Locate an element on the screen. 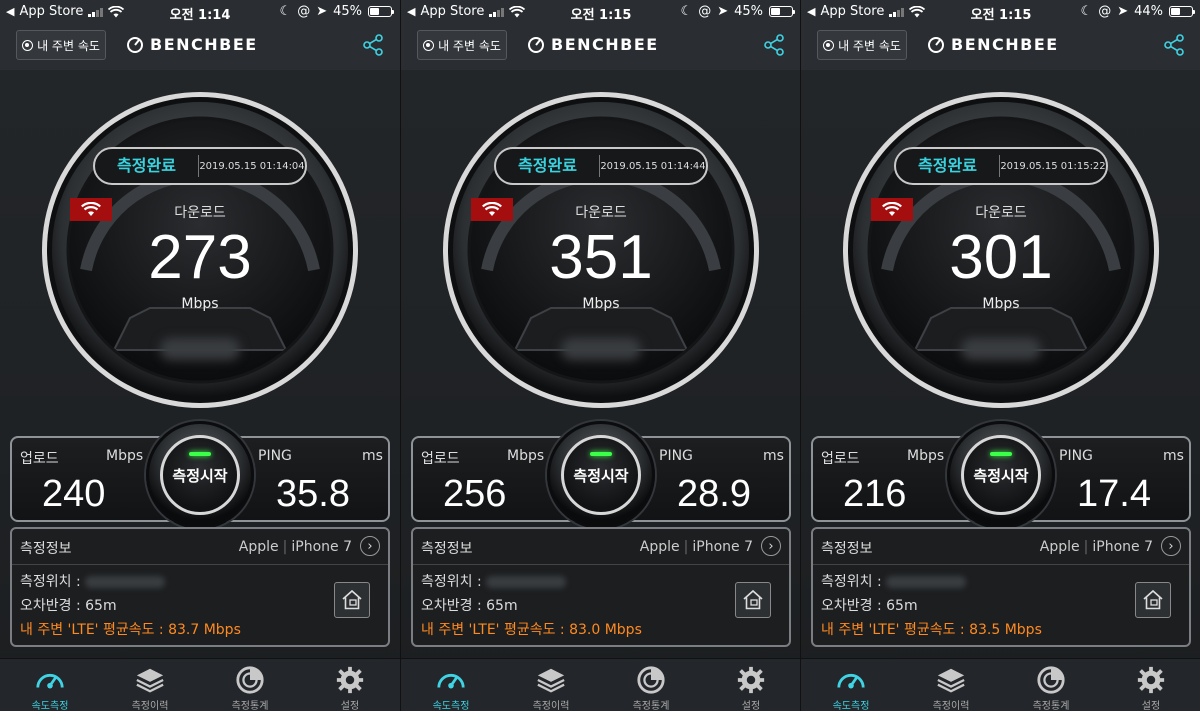 The width and height of the screenshot is (1200, 711). download-value: 351 is located at coordinates (601, 257).